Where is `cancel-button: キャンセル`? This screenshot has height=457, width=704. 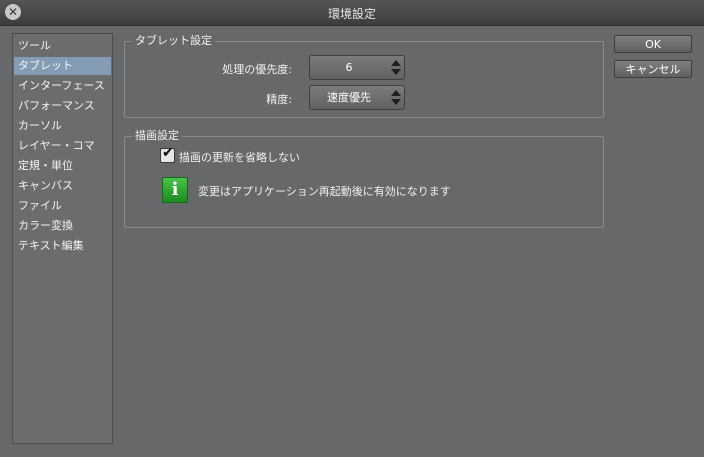 cancel-button: キャンセル is located at coordinates (653, 69).